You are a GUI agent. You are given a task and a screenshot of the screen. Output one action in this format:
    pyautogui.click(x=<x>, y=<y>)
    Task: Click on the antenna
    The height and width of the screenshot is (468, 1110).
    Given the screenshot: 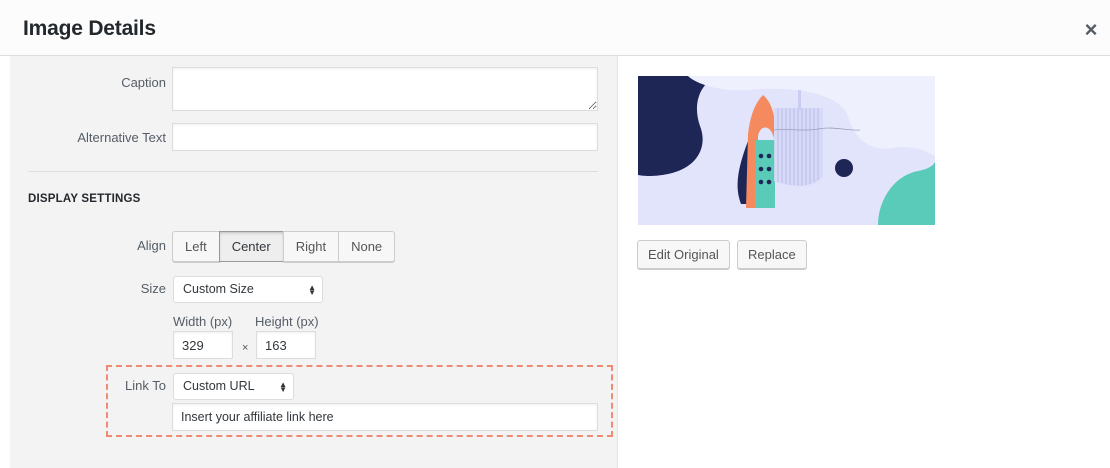 What is the action you would take?
    pyautogui.click(x=799, y=100)
    